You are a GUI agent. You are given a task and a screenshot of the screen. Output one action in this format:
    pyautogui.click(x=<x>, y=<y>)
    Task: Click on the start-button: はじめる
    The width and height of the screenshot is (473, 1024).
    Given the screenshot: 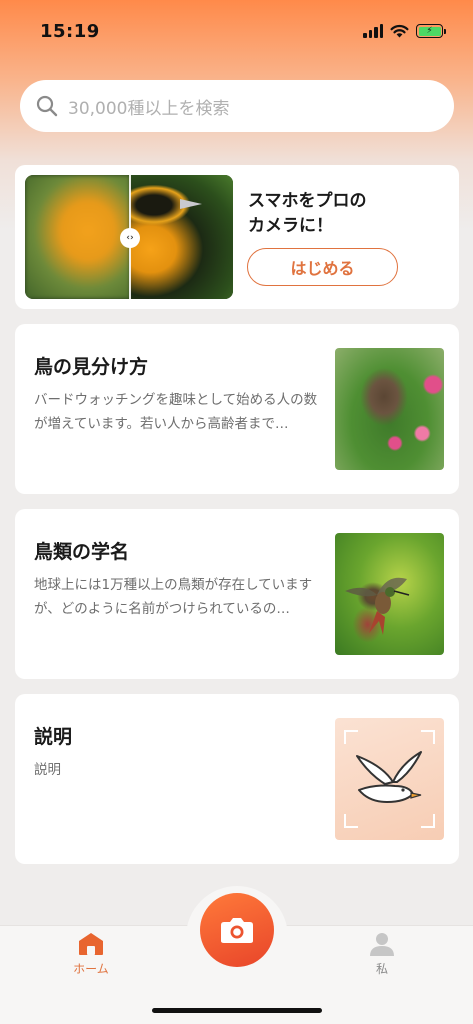 What is the action you would take?
    pyautogui.click(x=322, y=267)
    